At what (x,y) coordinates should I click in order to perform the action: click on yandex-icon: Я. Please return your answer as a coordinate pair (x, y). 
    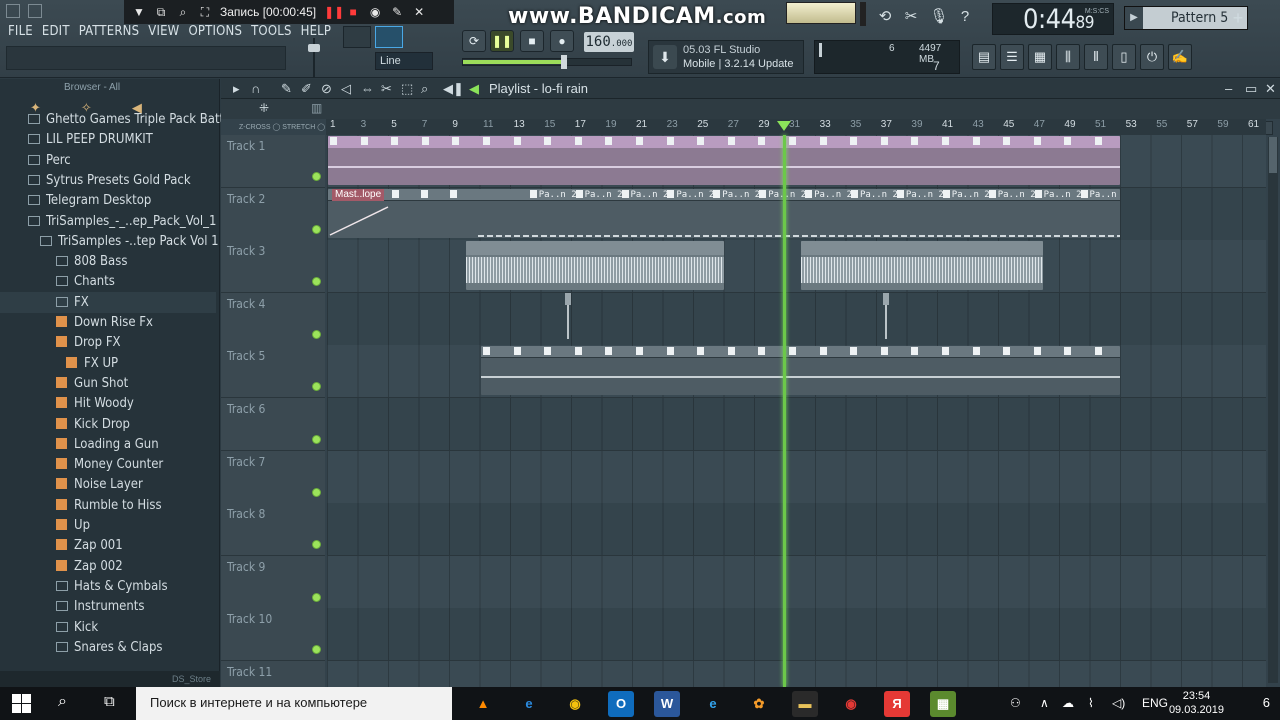
    Looking at the image, I should click on (897, 704).